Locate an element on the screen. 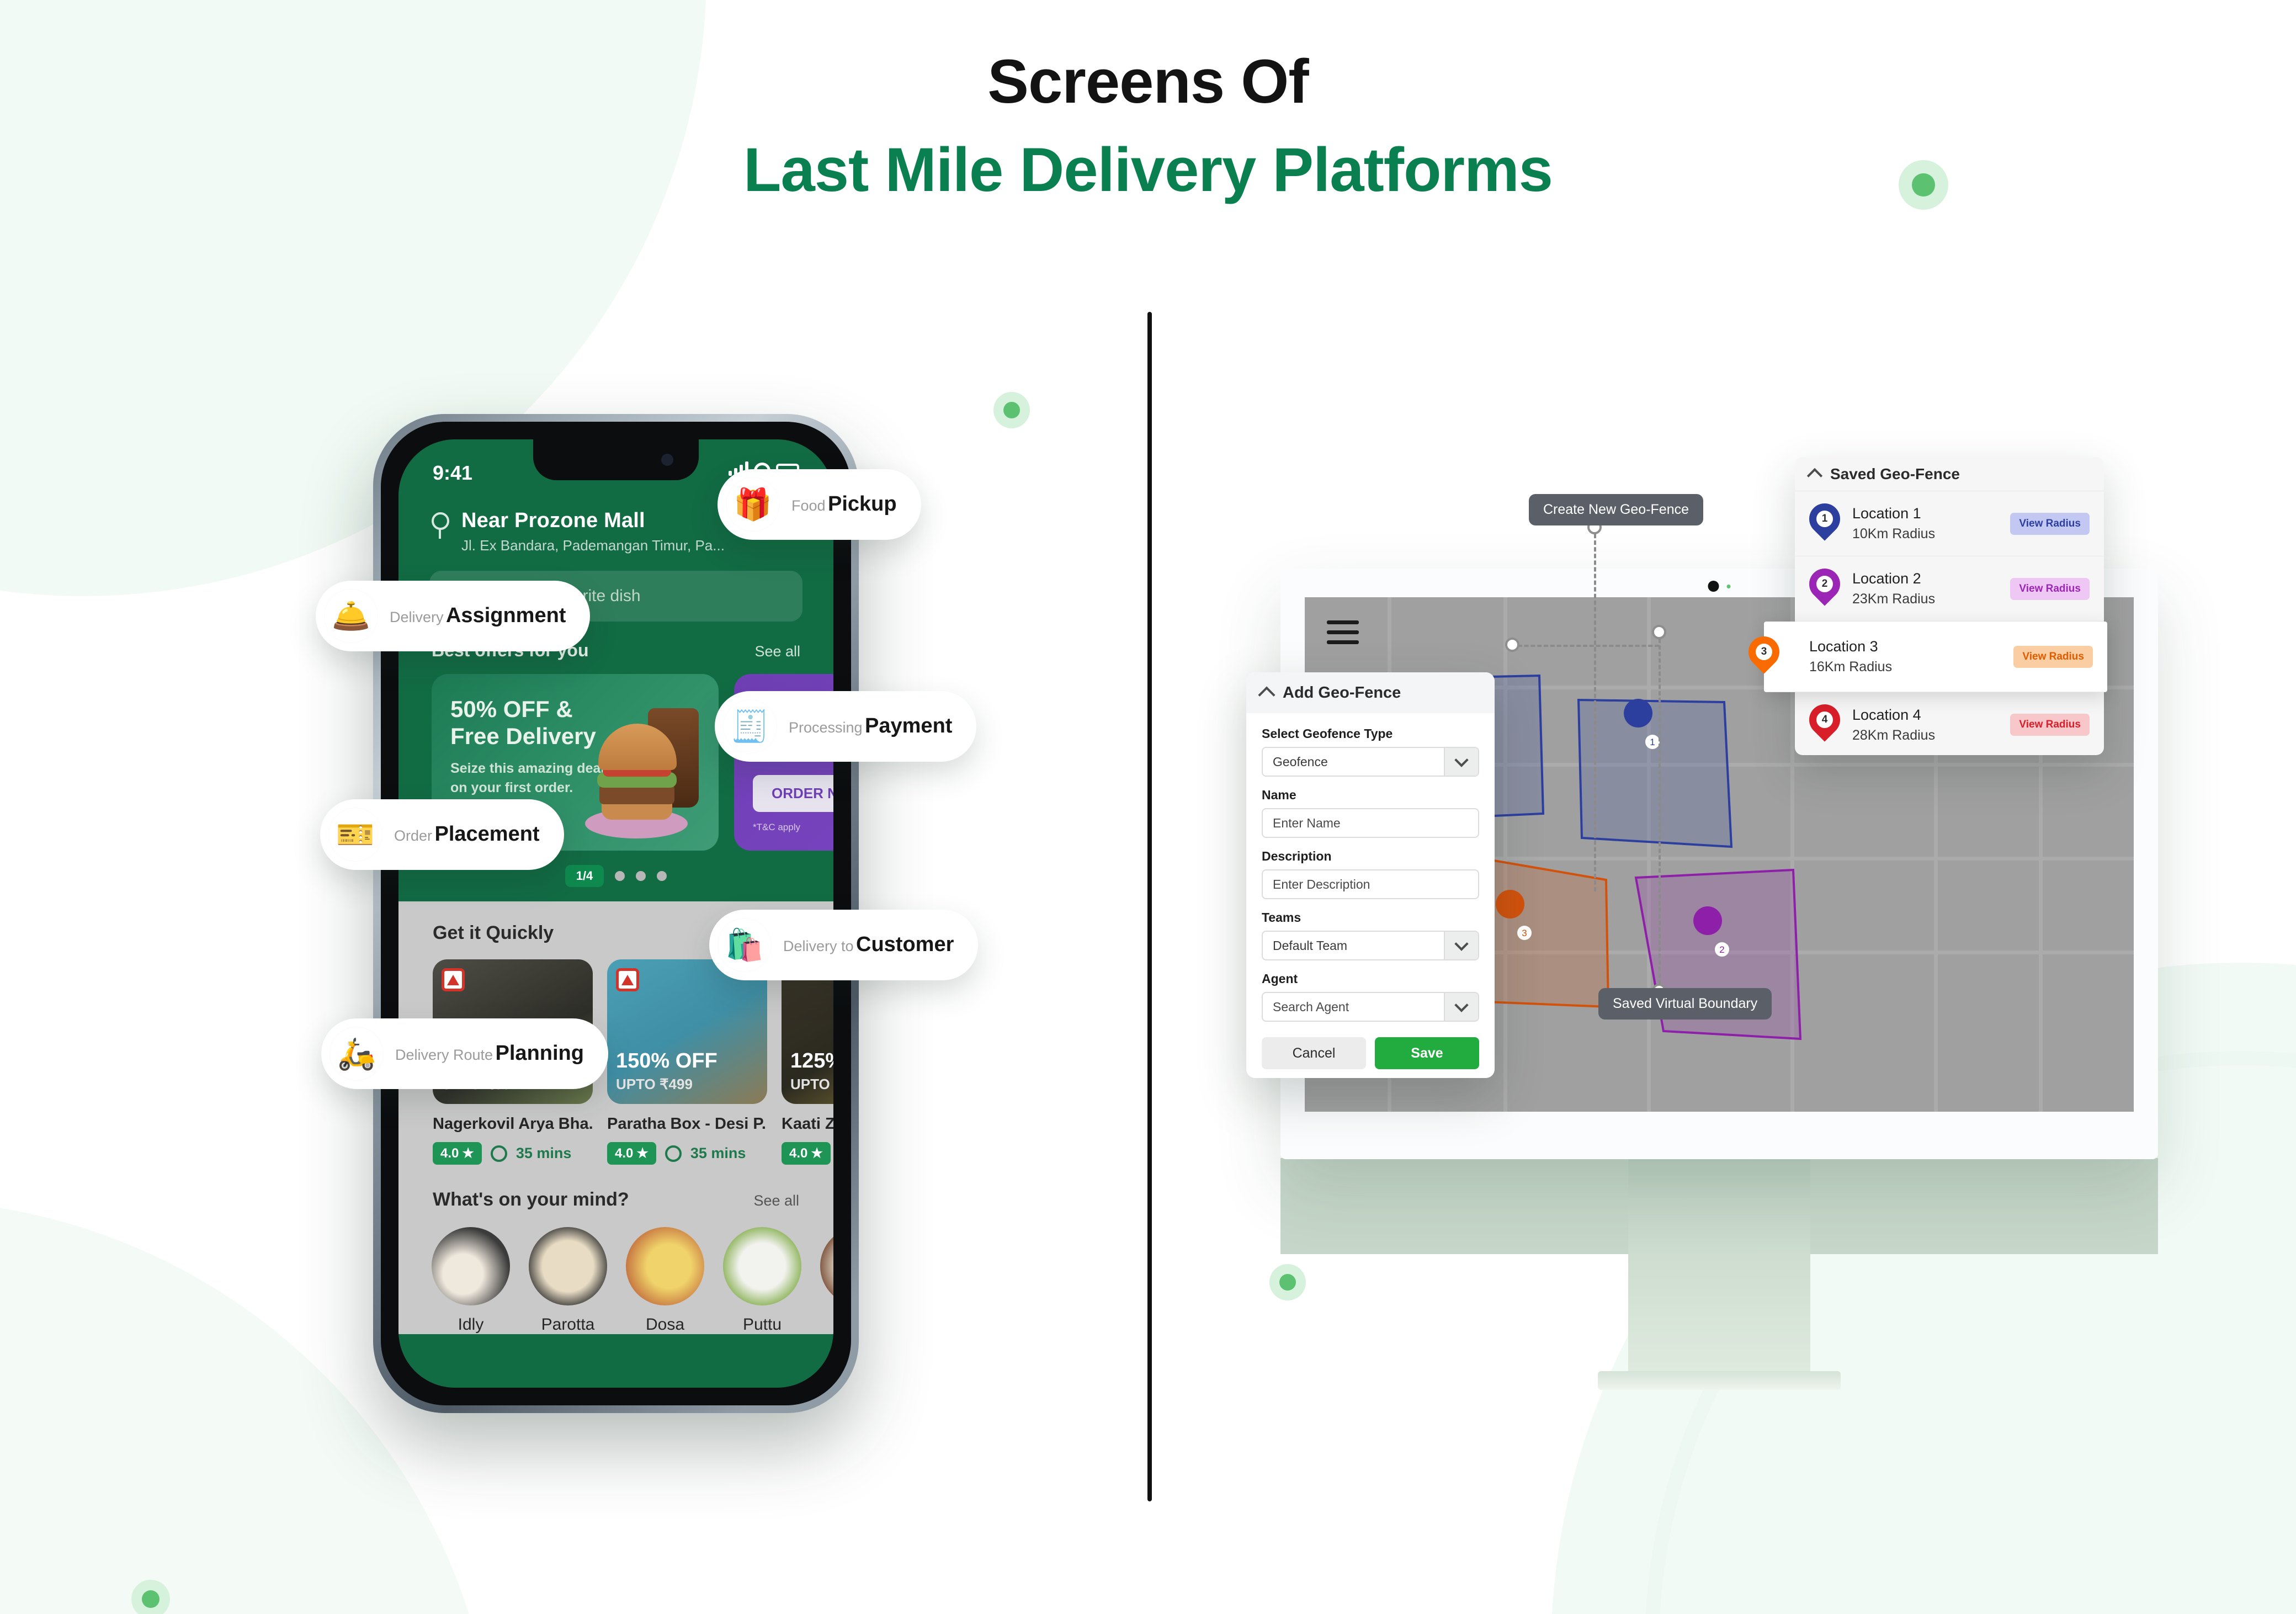 This screenshot has height=1614, width=2296. save-button: Save is located at coordinates (1427, 1053).